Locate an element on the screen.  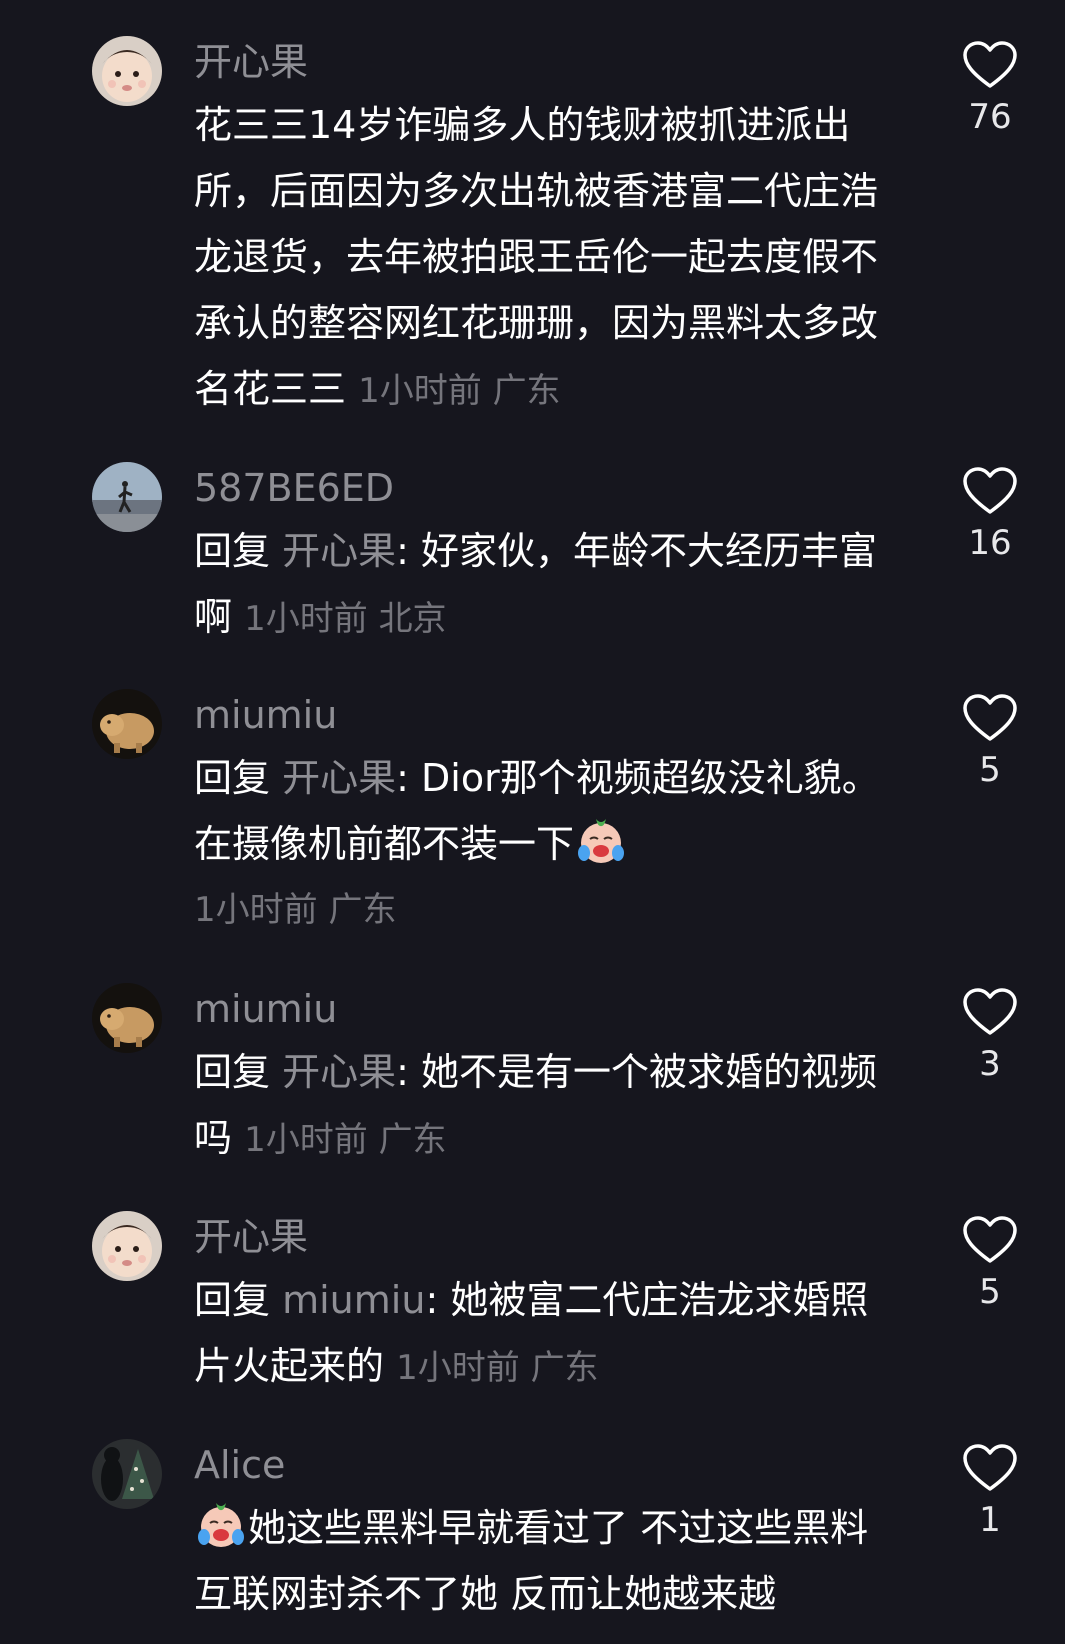
christmas-tree-avatar-icon is located at coordinates (127, 1474).